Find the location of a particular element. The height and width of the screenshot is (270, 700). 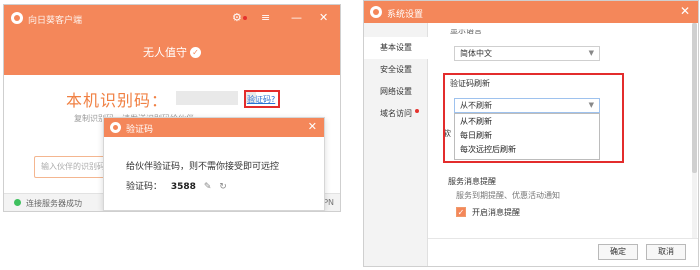

verification-code-popup: 验证码 ✕ 给伙伴验证码，则不需你接受即可远控 验证码： 3588 ✎ ↻ is located at coordinates (214, 164).